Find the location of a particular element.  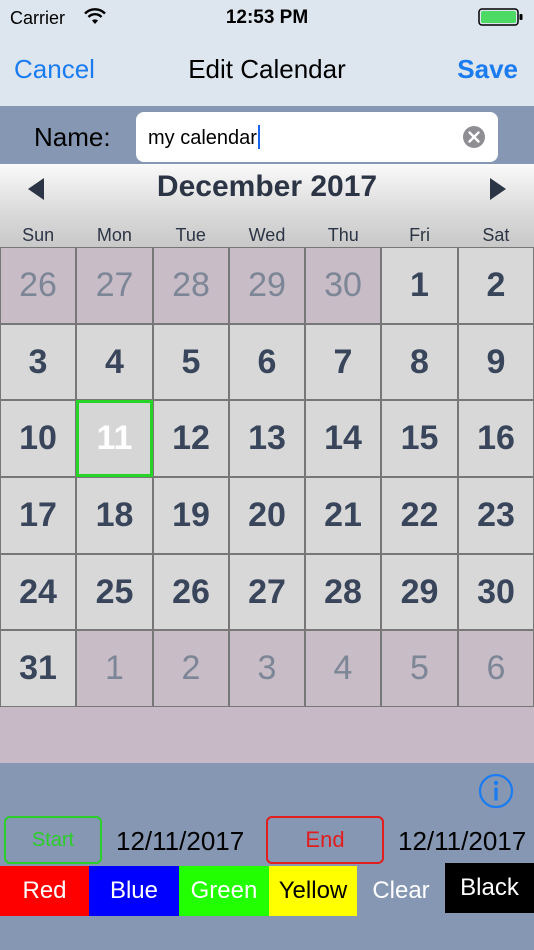

name-input: my calendar is located at coordinates (317, 137).